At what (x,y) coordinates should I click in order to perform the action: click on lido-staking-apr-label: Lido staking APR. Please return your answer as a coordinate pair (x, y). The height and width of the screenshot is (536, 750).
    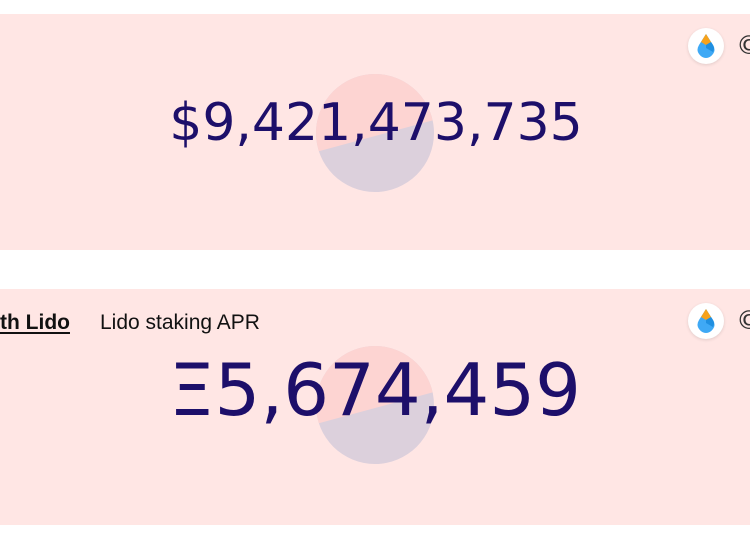
    Looking at the image, I should click on (180, 322).